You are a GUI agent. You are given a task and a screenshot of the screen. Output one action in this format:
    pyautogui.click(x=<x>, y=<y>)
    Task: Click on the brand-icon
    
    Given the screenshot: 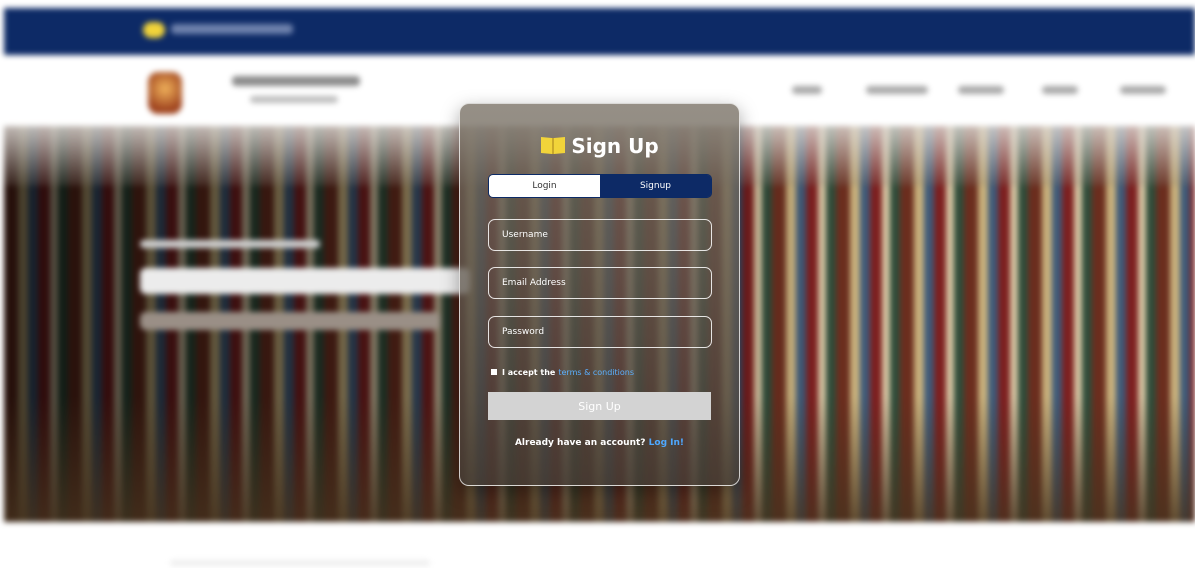 What is the action you would take?
    pyautogui.click(x=154, y=30)
    